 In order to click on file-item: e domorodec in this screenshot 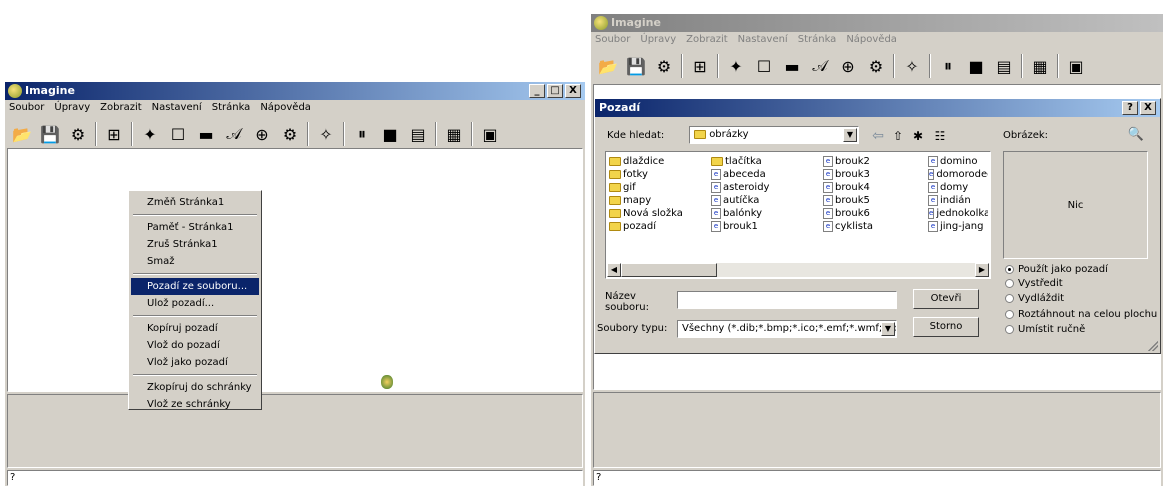, I will do `click(958, 174)`.